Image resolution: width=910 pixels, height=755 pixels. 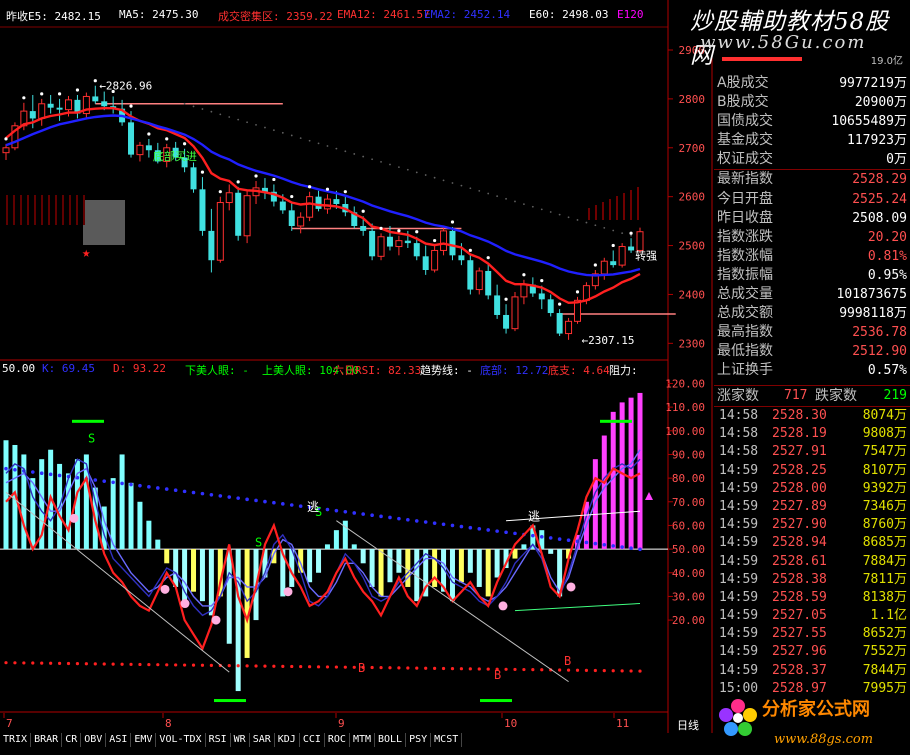 I want to click on tab-emv: EMV, so click(x=144, y=740).